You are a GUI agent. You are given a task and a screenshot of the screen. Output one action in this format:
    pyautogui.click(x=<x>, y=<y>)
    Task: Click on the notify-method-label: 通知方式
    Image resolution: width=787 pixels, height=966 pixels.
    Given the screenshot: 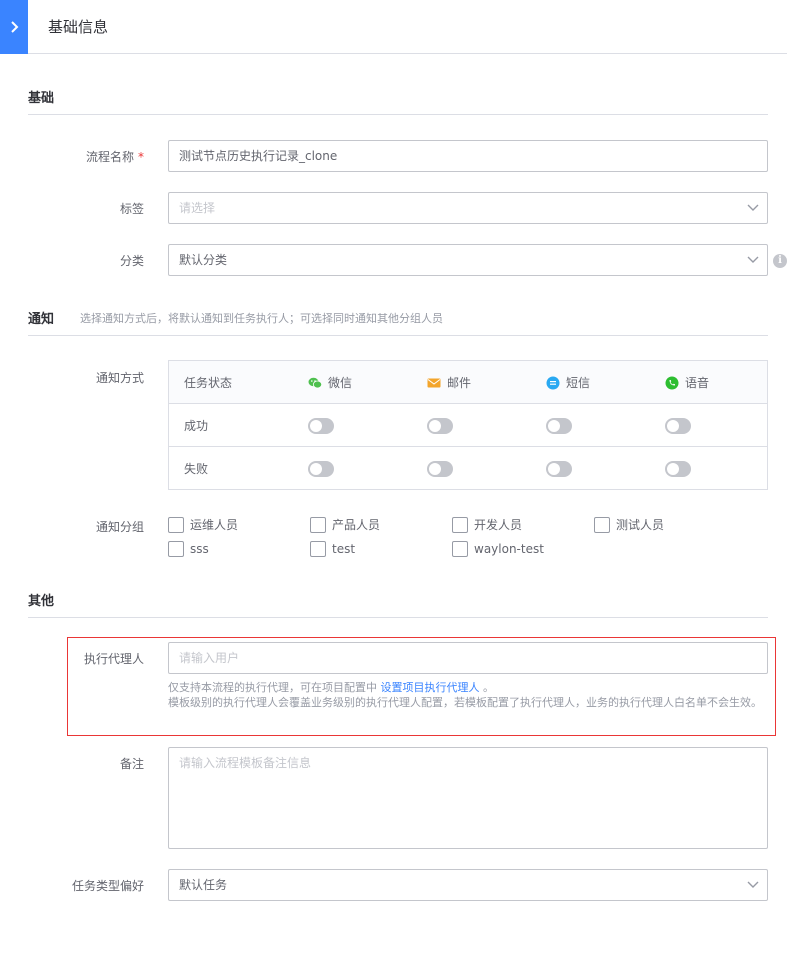 What is the action you would take?
    pyautogui.click(x=119, y=378)
    